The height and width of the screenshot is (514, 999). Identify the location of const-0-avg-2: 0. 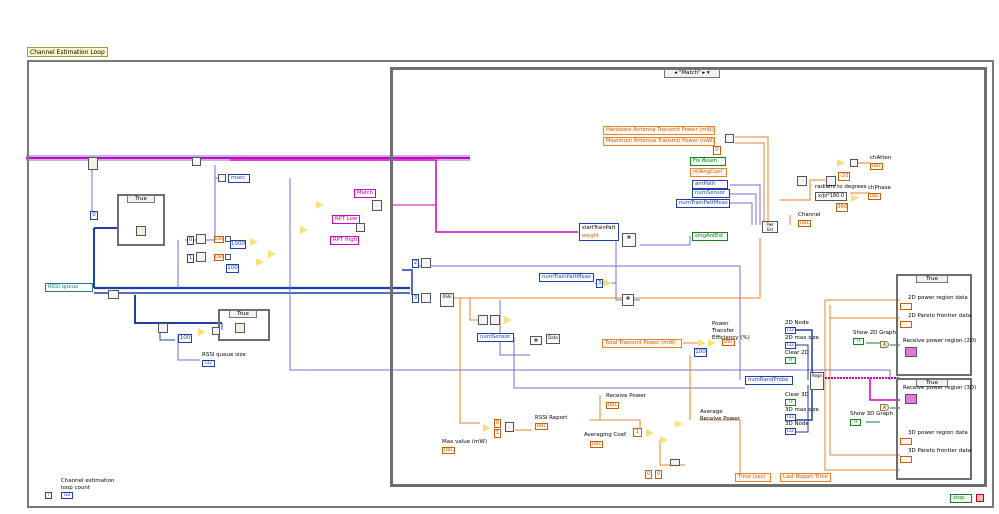
(658, 474).